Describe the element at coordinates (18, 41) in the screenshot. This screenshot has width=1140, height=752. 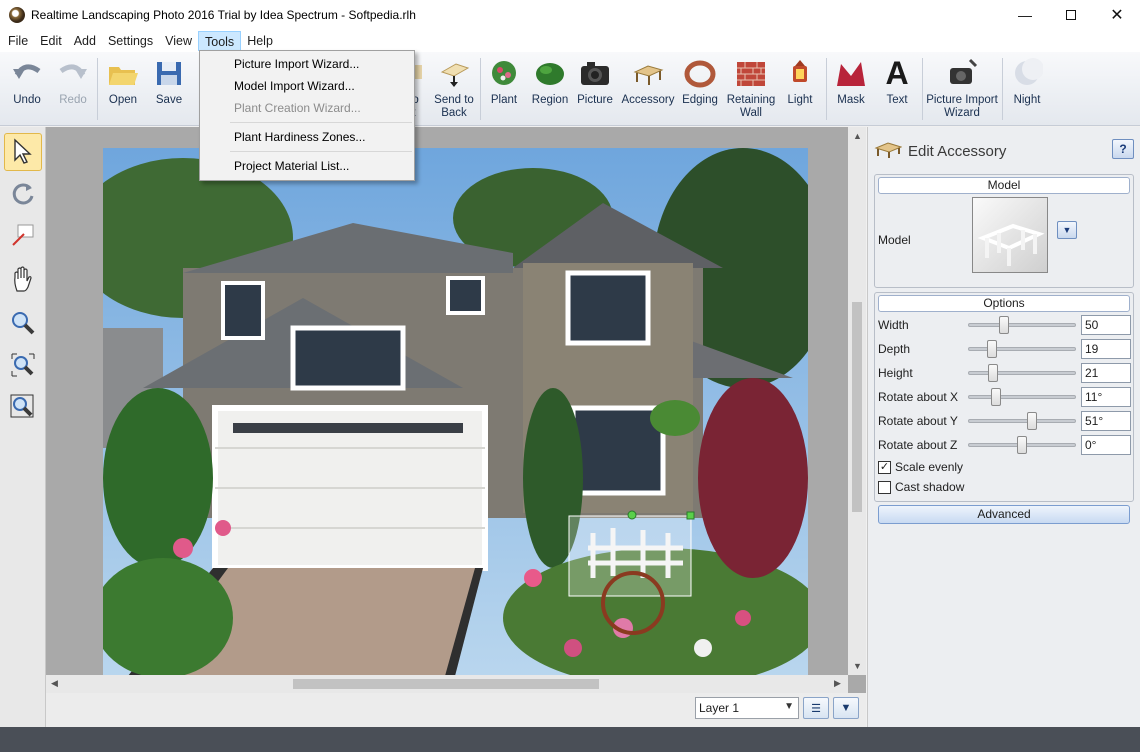
I see `menu-file: File` at that location.